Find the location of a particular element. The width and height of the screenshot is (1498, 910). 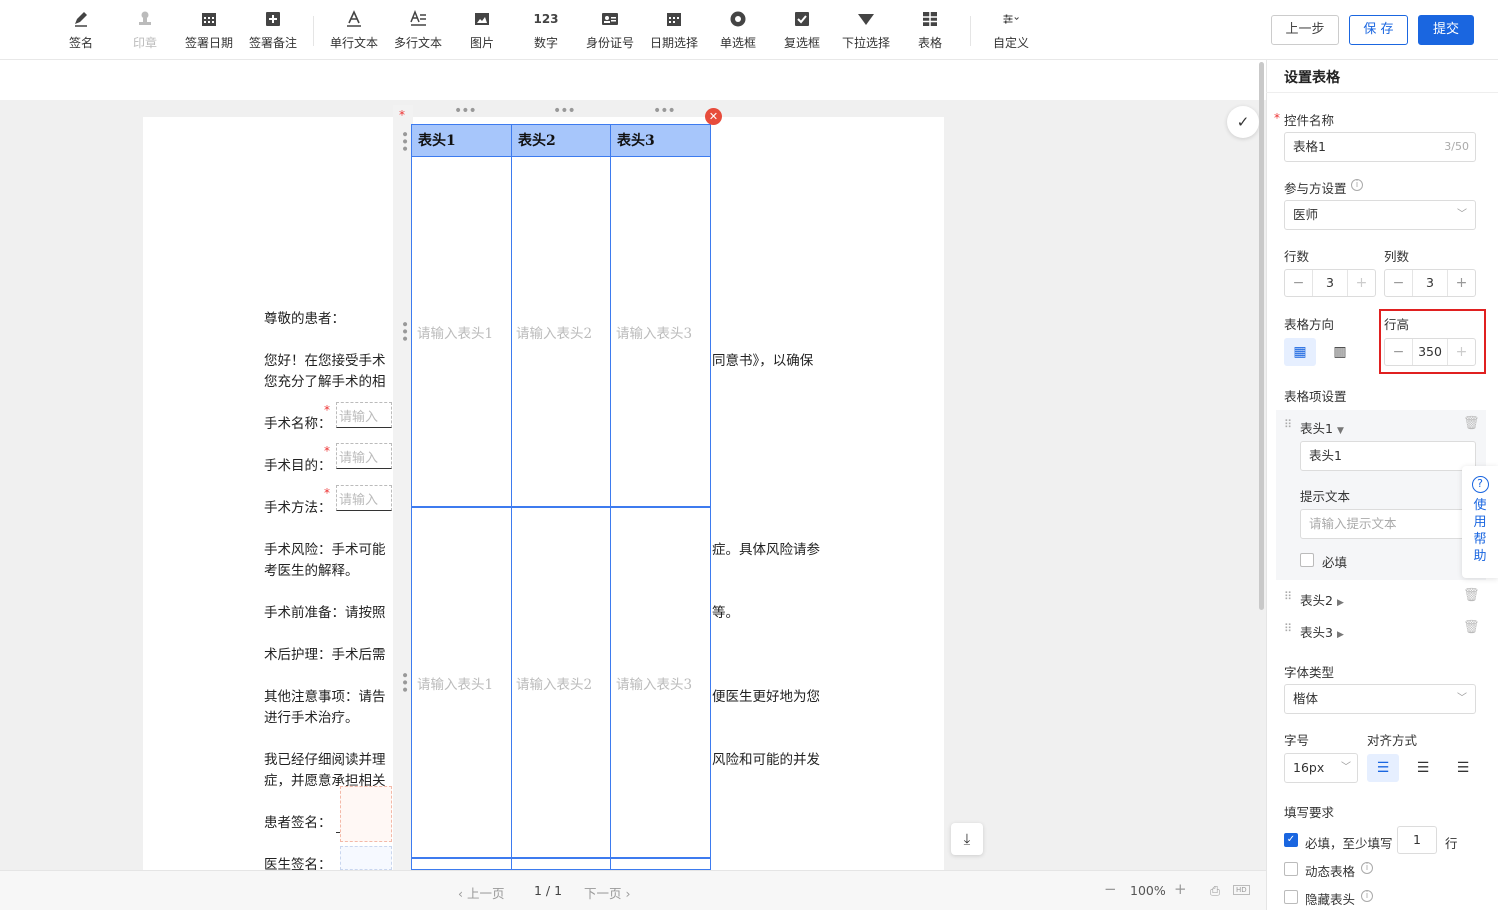

tool-radio: 单选框 is located at coordinates (738, 32).